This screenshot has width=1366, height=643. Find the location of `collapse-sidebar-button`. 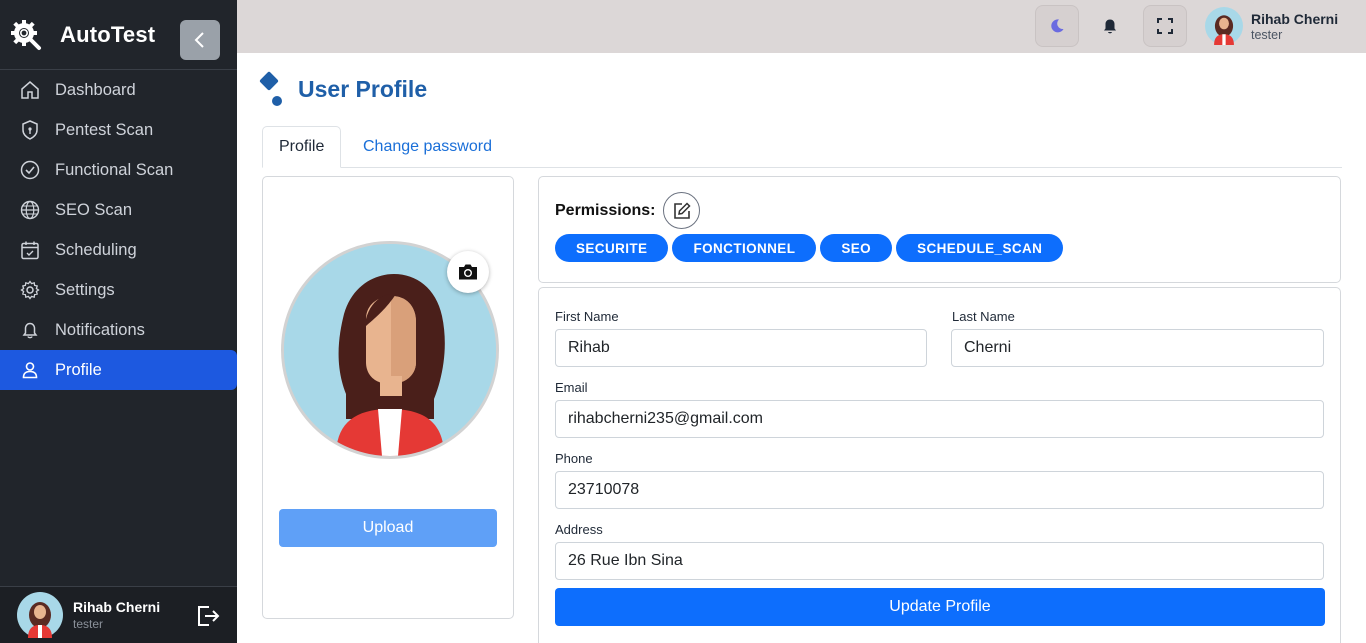

collapse-sidebar-button is located at coordinates (200, 40).